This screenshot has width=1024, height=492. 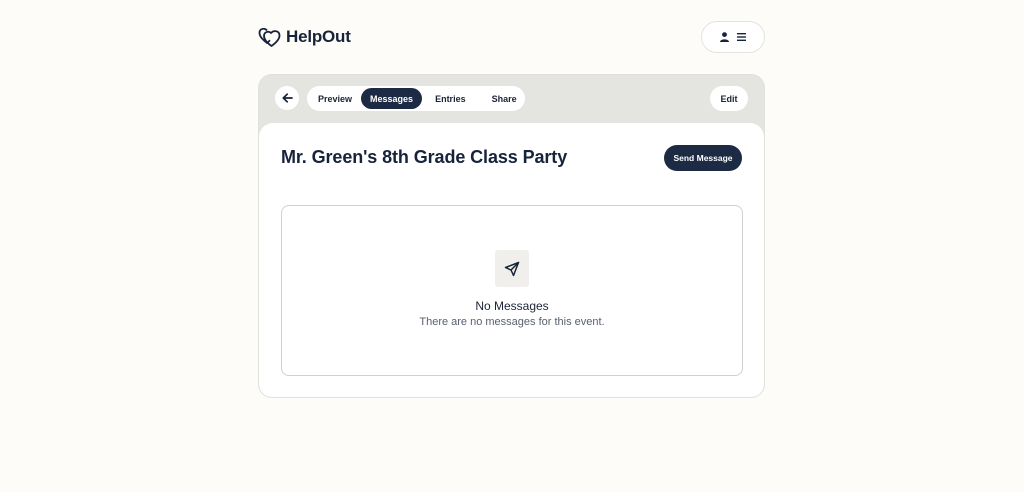 What do you see at coordinates (741, 37) in the screenshot?
I see `hamburger-menu-icon` at bounding box center [741, 37].